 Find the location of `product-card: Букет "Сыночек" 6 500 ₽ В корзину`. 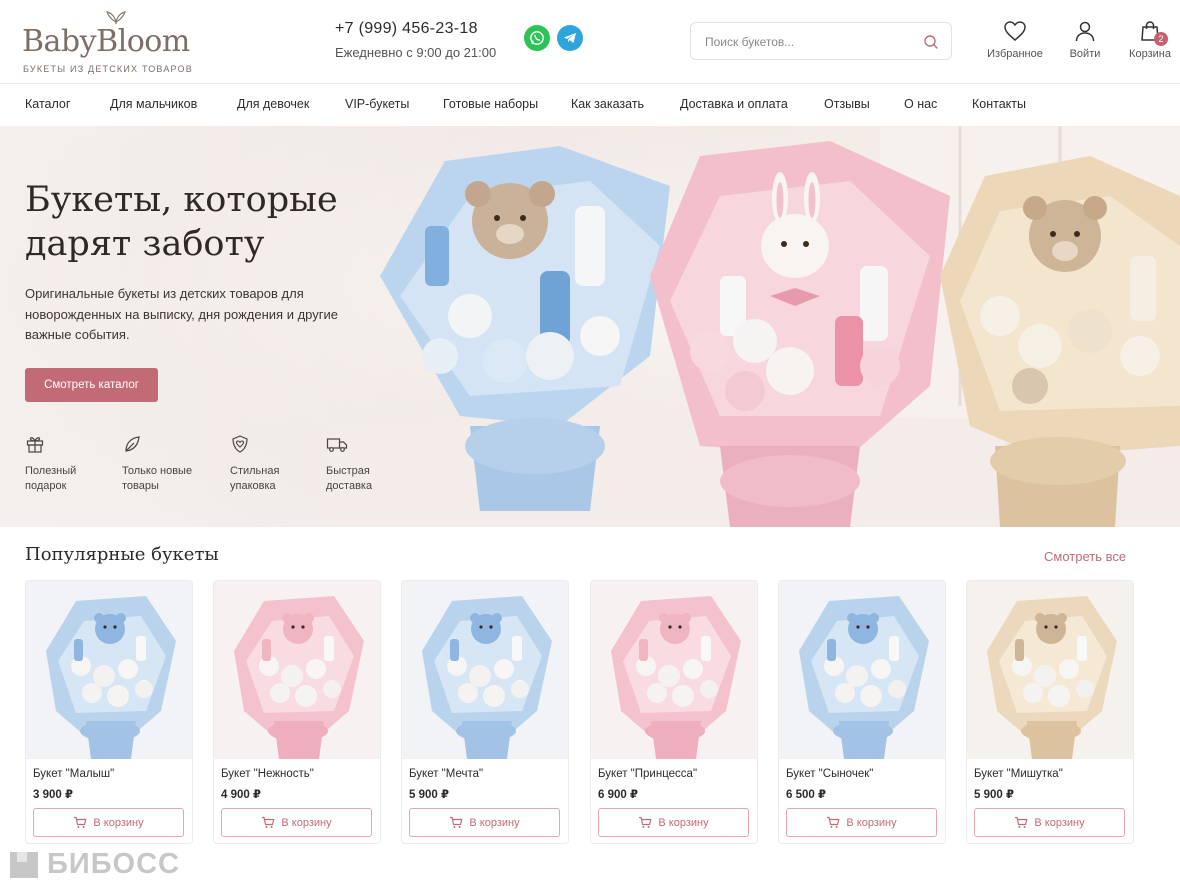

product-card: Букет "Сыночек" 6 500 ₽ В корзину is located at coordinates (862, 712).